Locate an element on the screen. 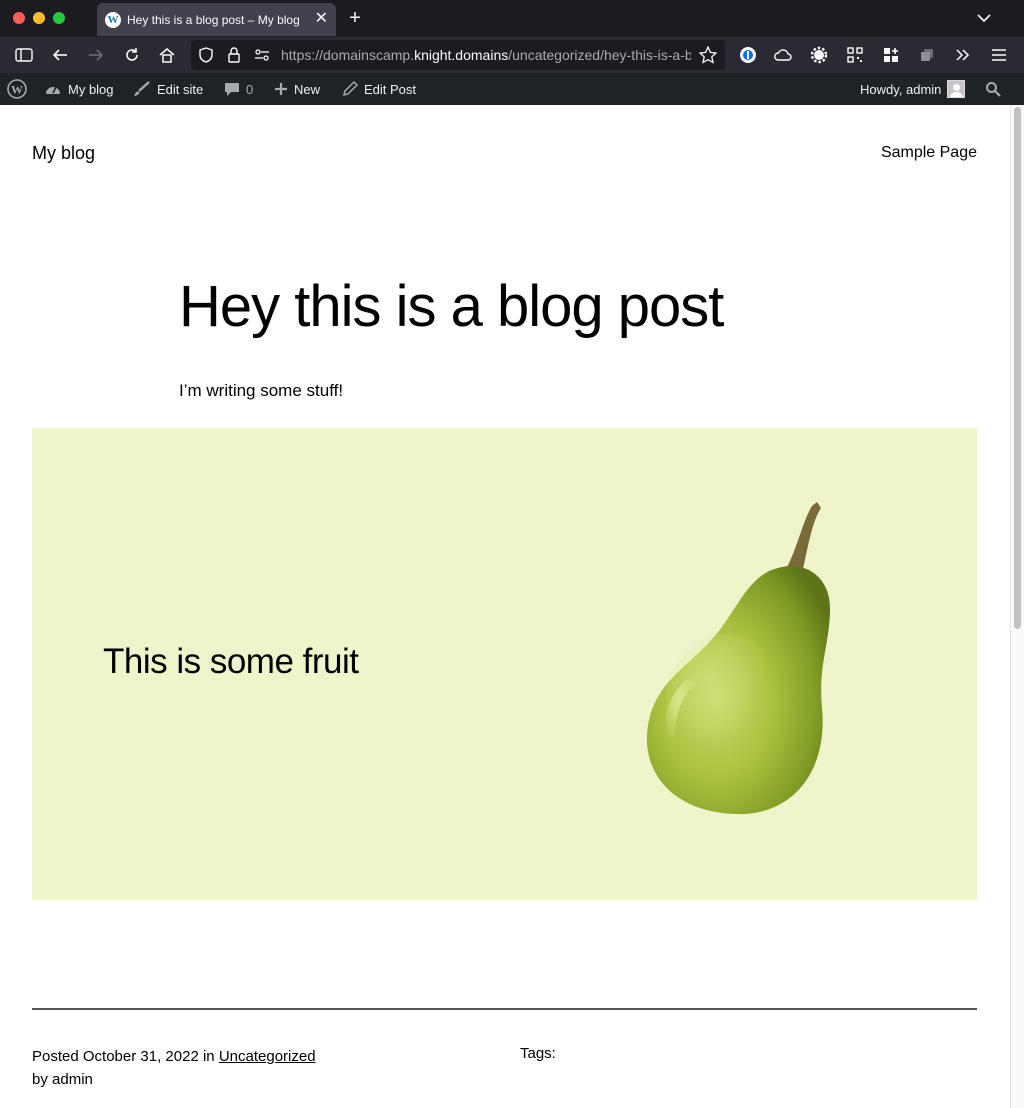 This screenshot has width=1024, height=1108. minimize-window-button is located at coordinates (39, 18).